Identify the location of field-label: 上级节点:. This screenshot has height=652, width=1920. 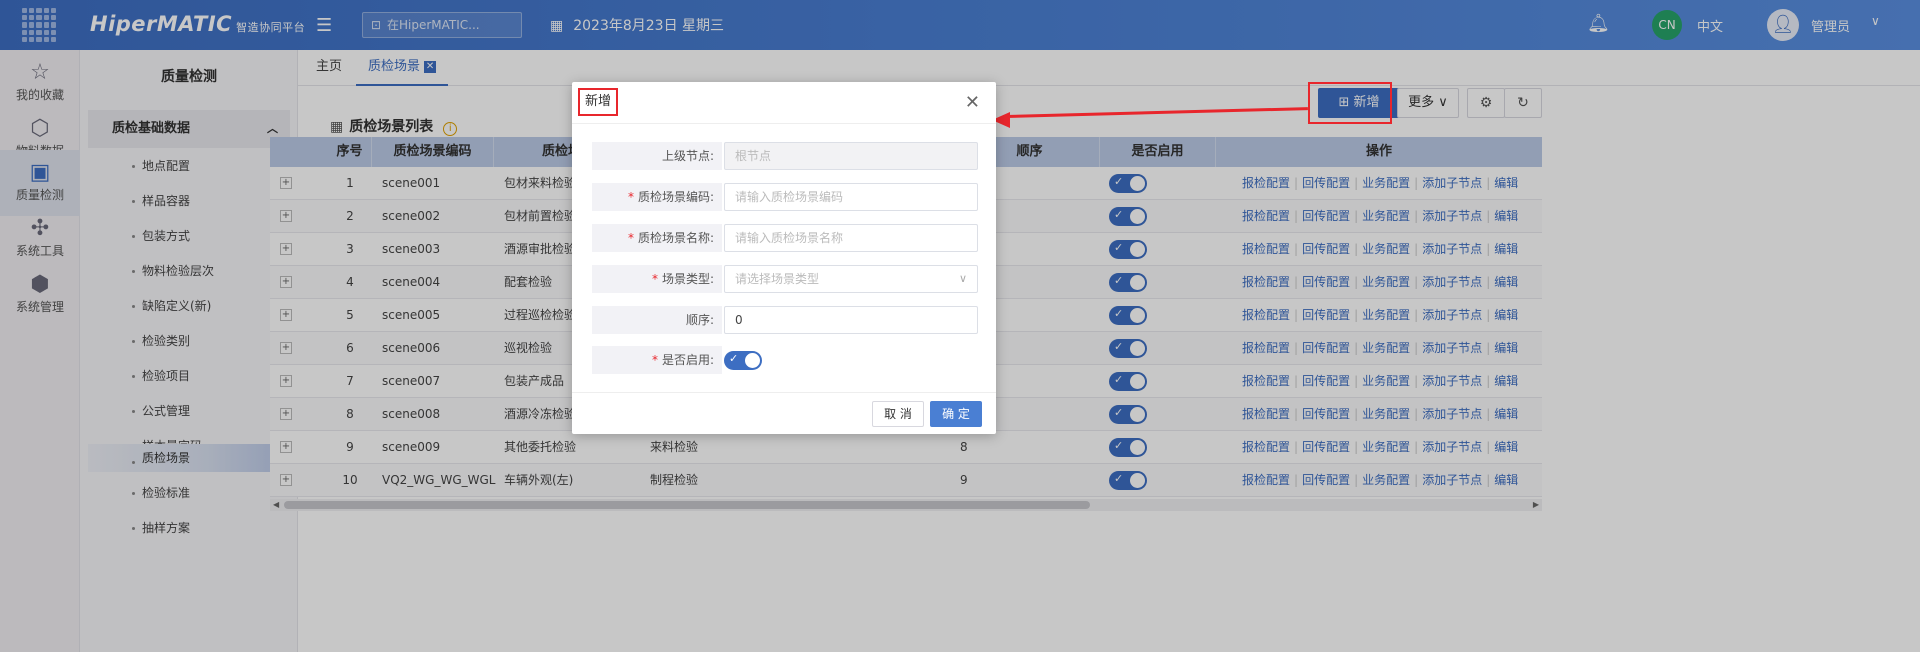
(657, 156).